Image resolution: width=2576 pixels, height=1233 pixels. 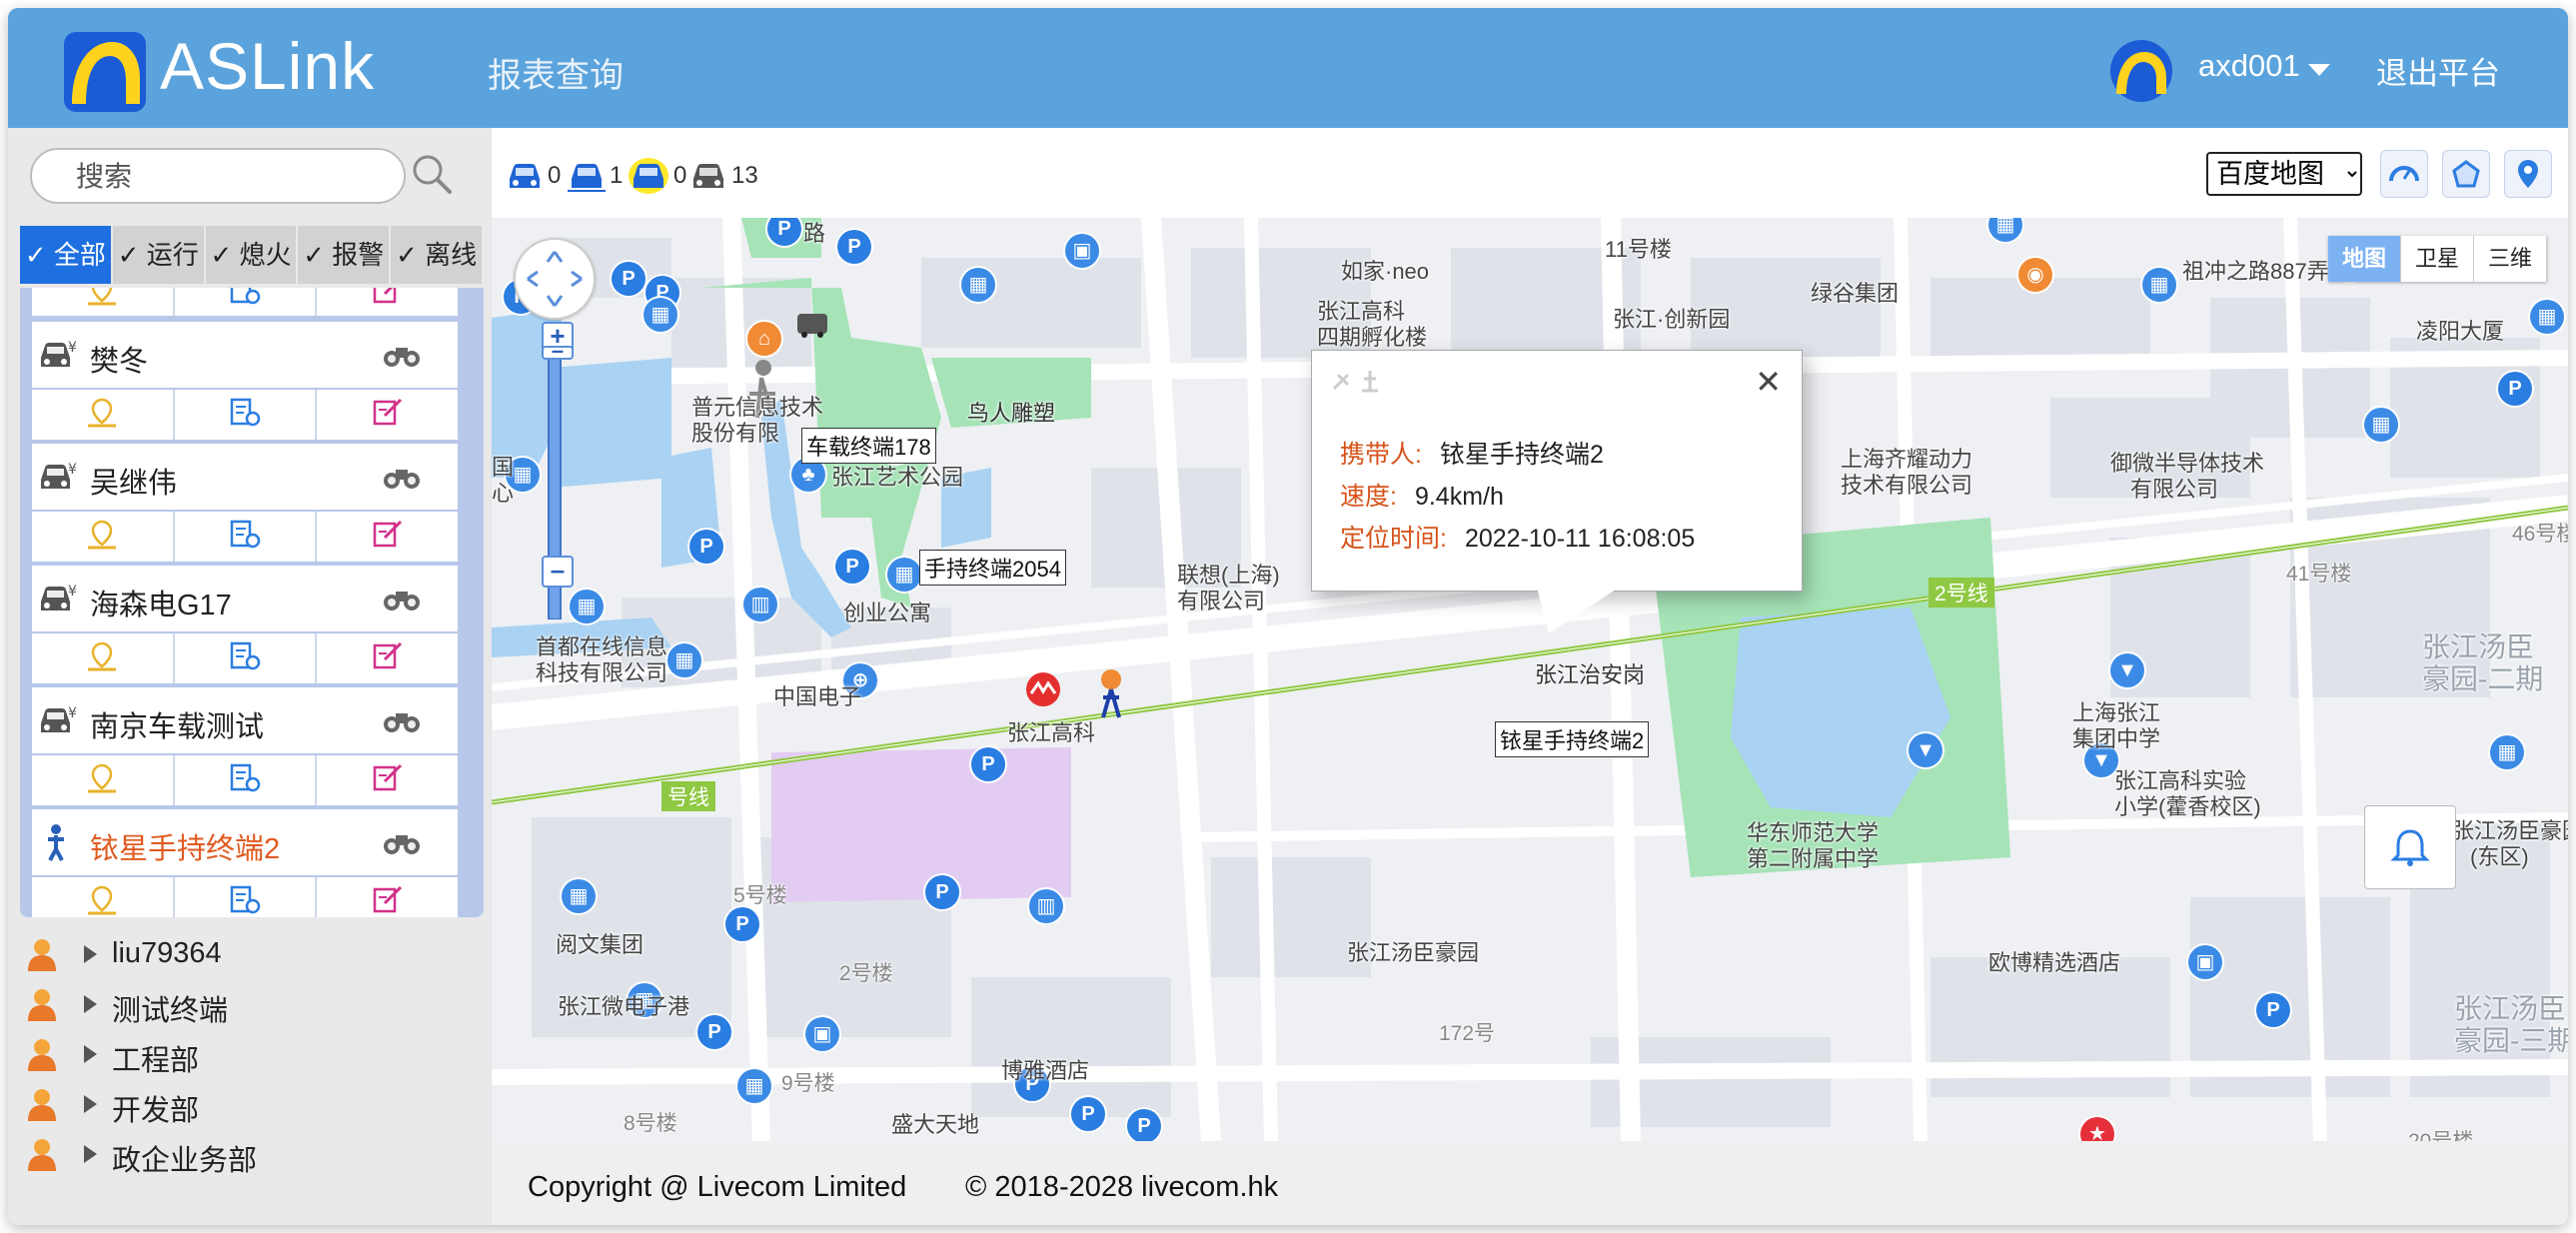 I want to click on apartment-icon: ▥, so click(x=760, y=605).